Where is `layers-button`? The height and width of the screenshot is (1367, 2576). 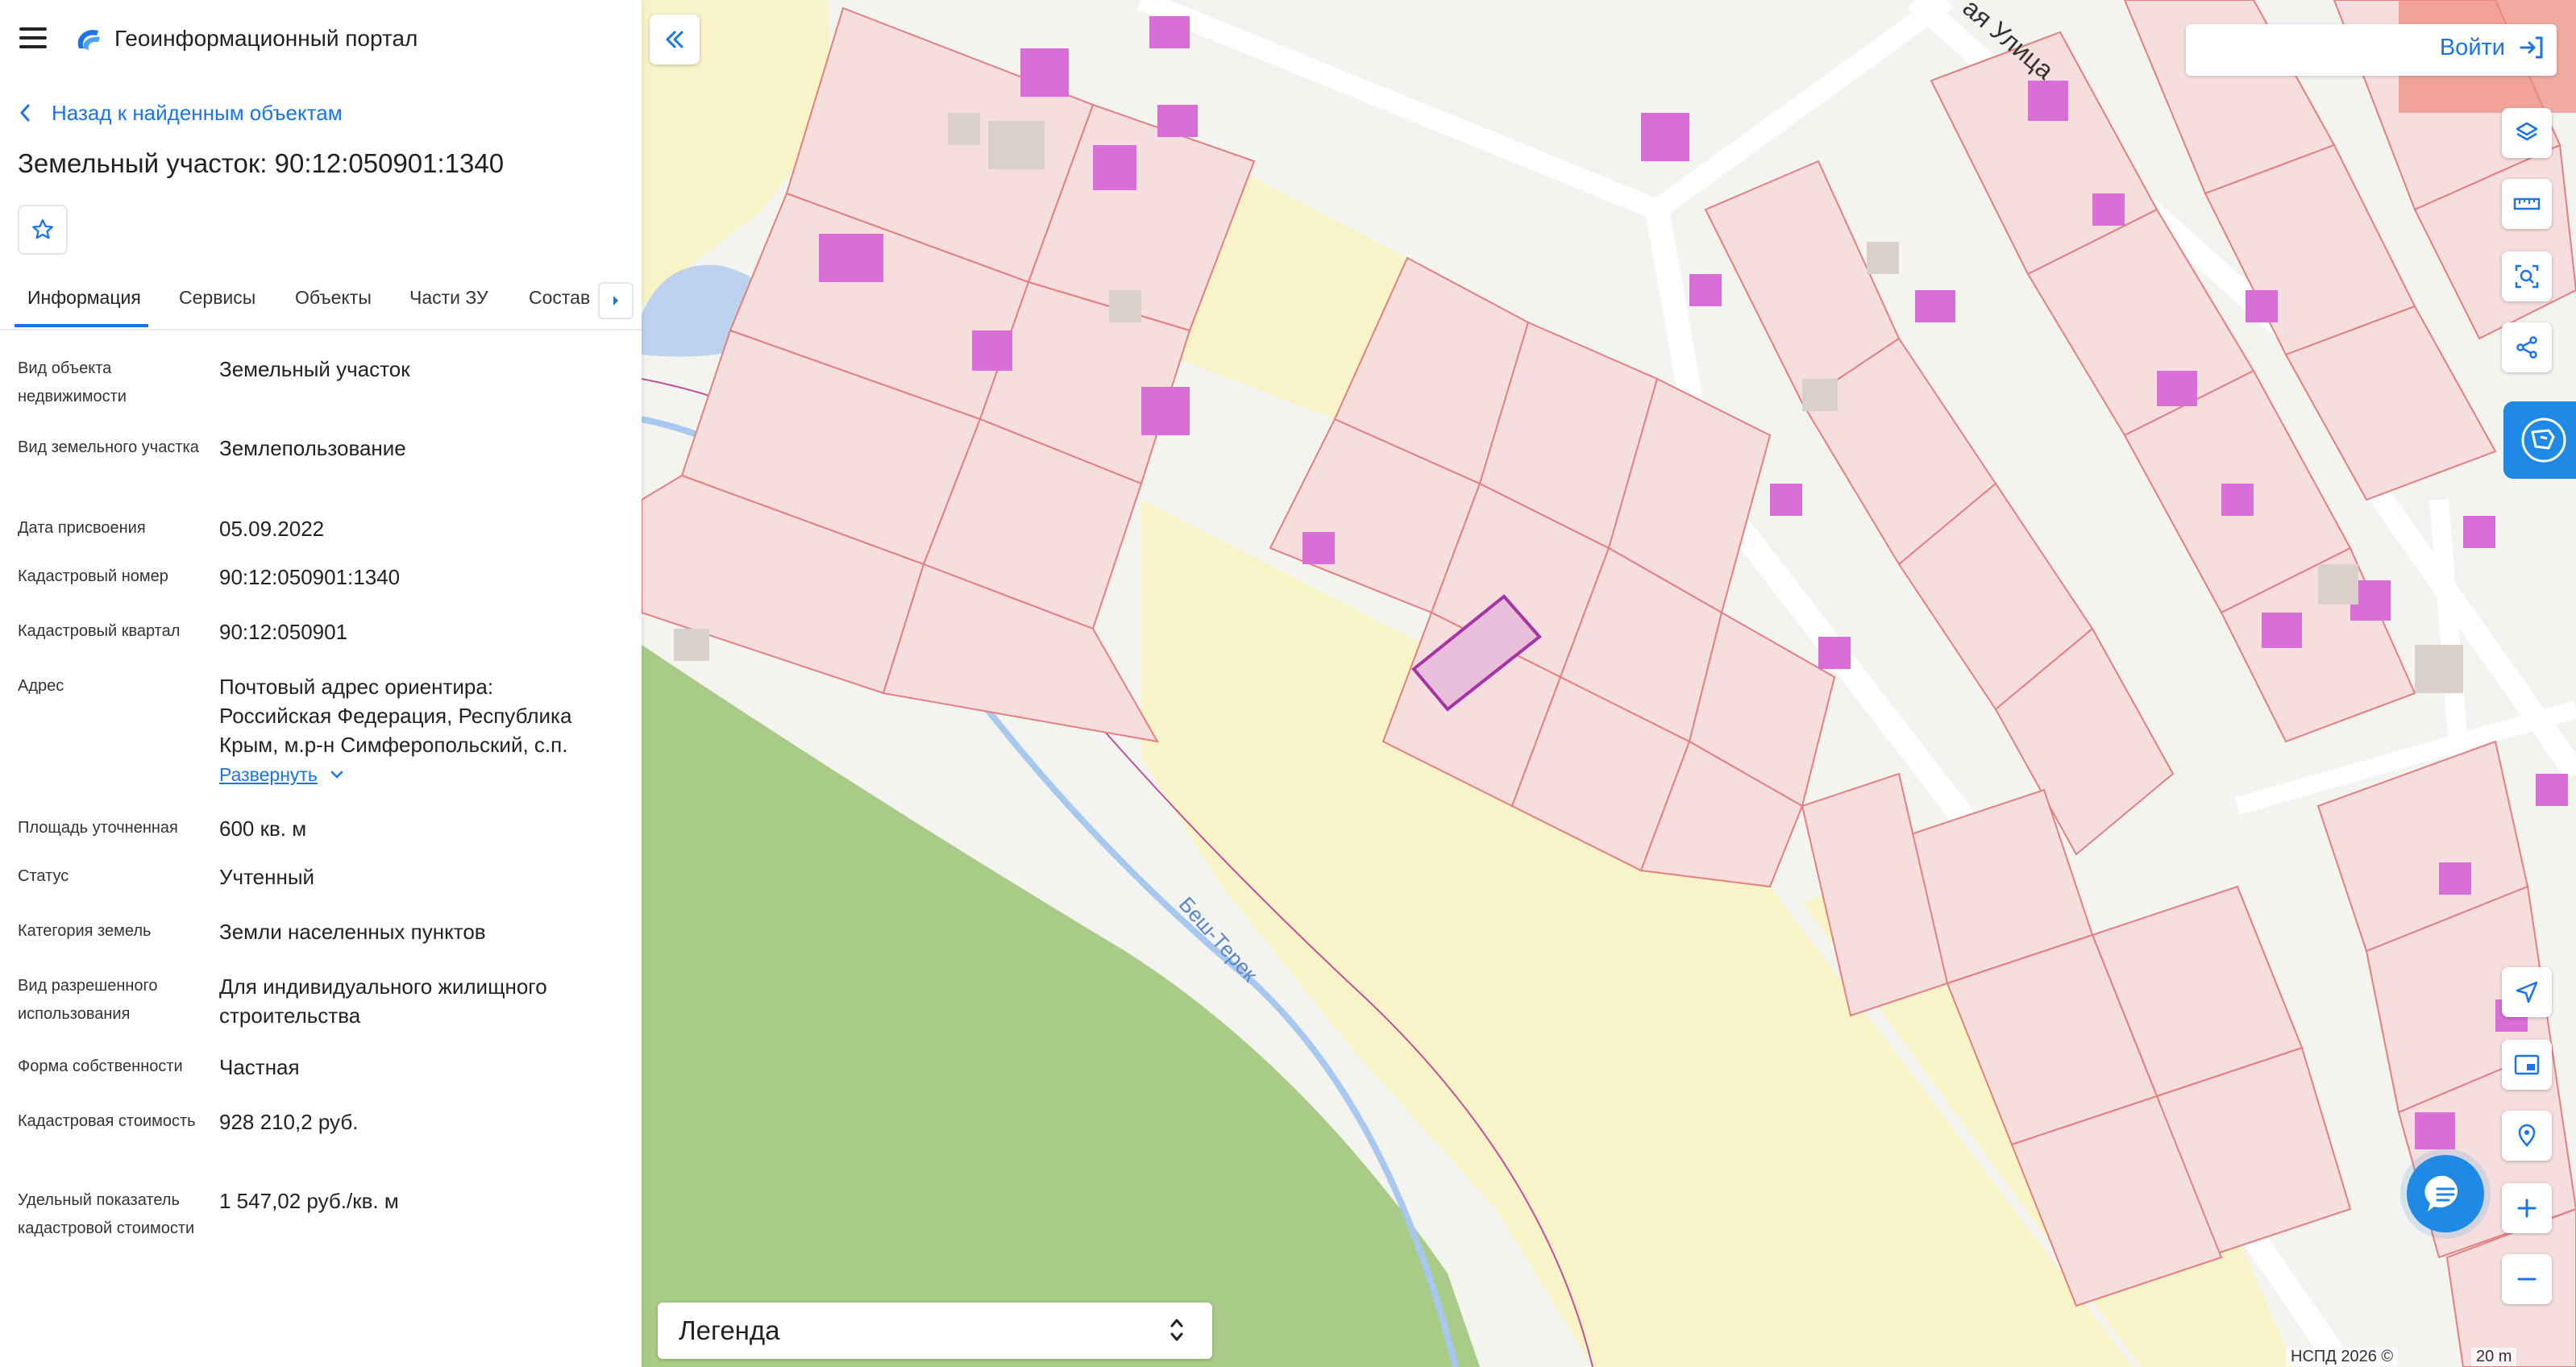
layers-button is located at coordinates (2527, 133).